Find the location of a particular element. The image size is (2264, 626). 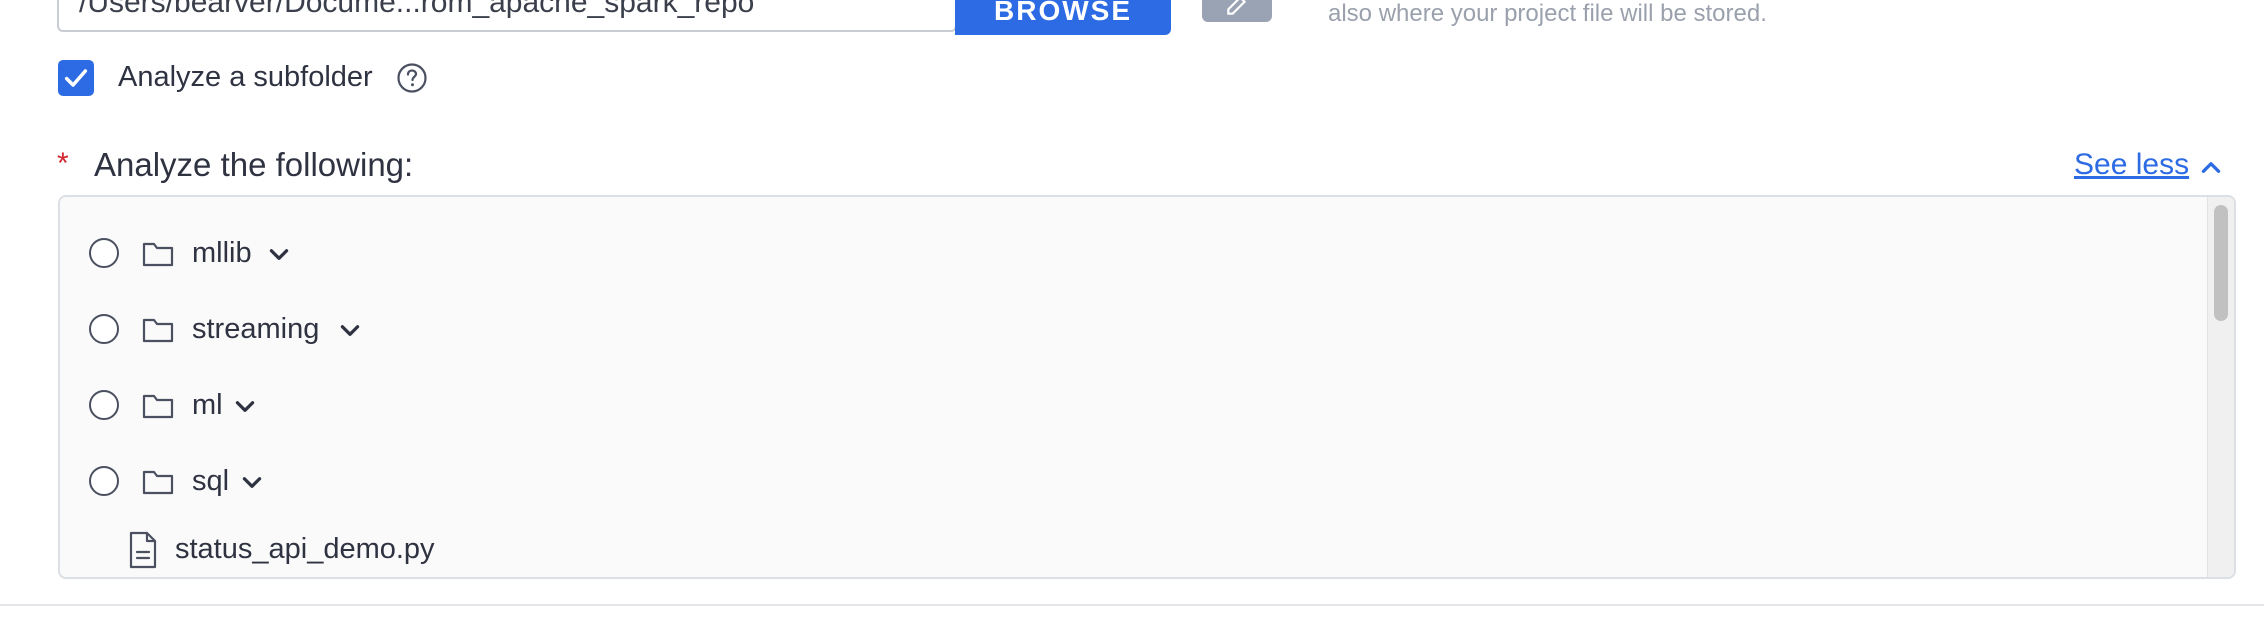

tree-item-label: ml is located at coordinates (207, 405).